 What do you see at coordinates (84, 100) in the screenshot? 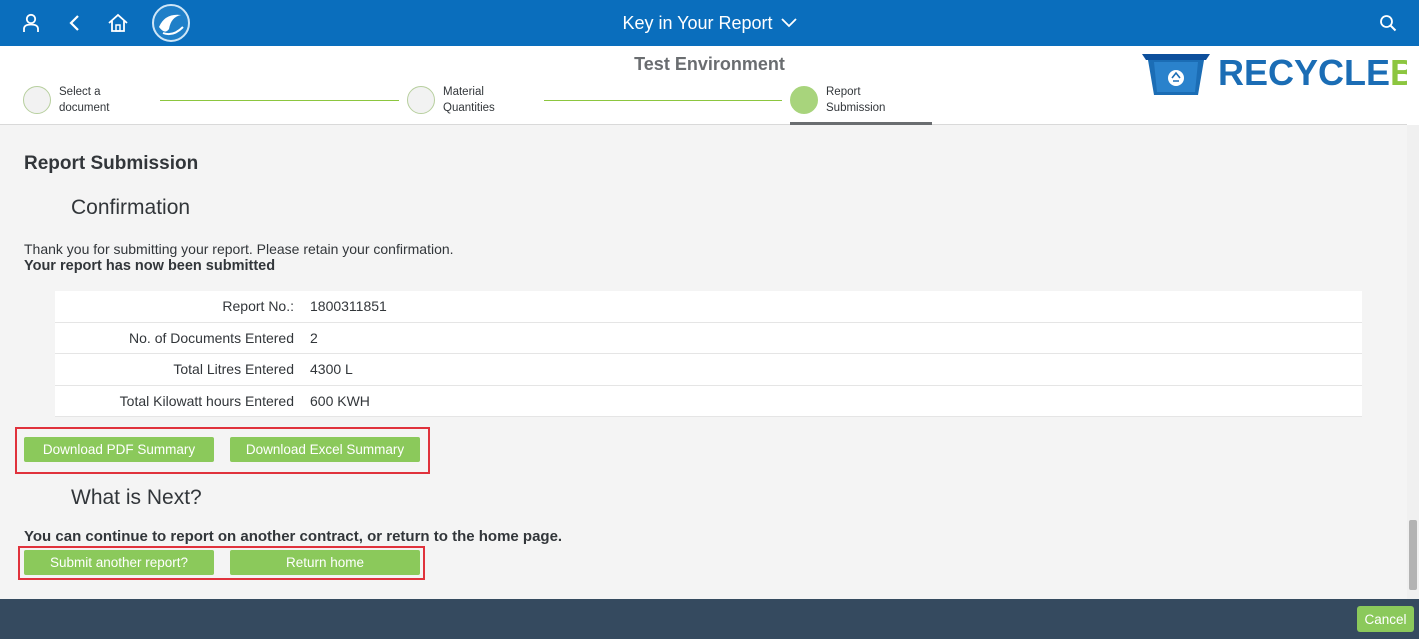
I see `step-label: Select a document` at bounding box center [84, 100].